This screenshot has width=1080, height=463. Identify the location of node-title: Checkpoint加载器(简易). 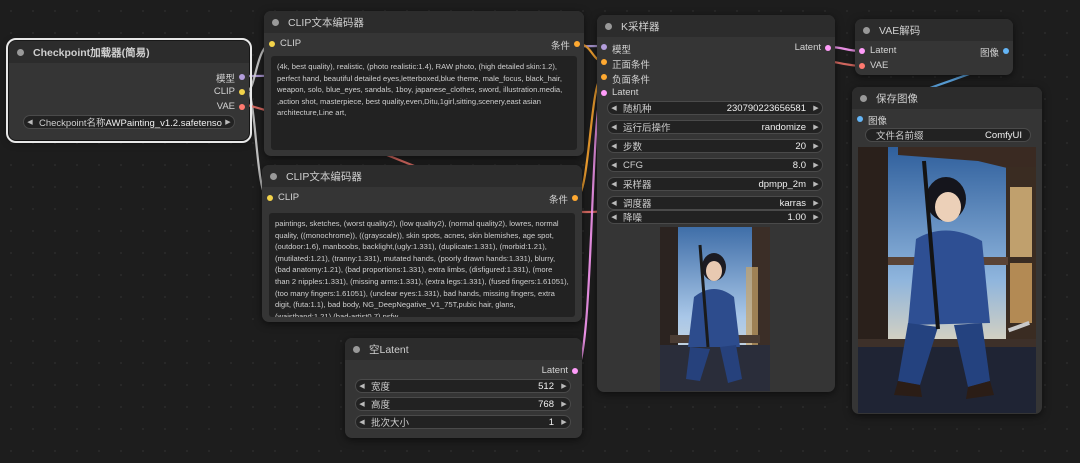
(91, 52).